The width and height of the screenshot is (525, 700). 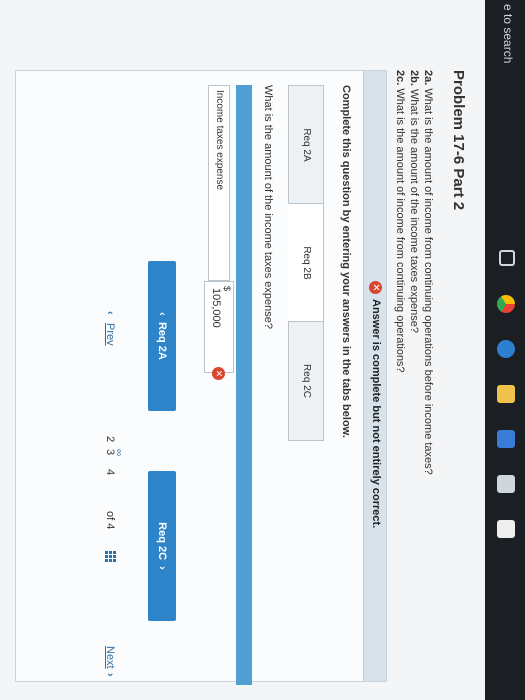 What do you see at coordinates (506, 529) in the screenshot?
I see `app-icon` at bounding box center [506, 529].